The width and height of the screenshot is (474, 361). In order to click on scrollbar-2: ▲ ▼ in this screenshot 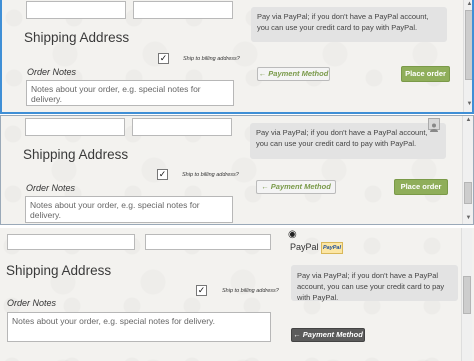, I will do `click(467, 170)`.